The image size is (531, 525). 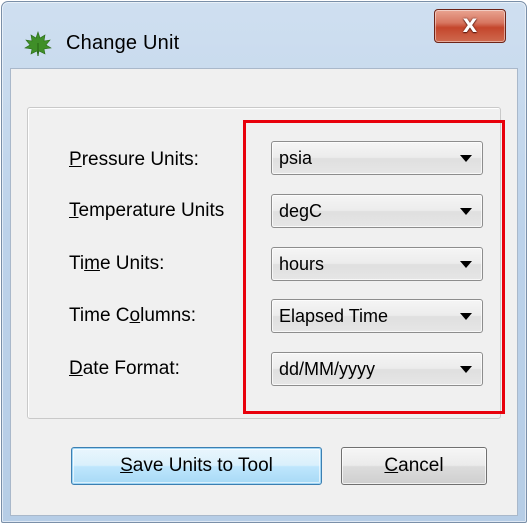 I want to click on title-bar: Change Unit X, so click(x=264, y=35).